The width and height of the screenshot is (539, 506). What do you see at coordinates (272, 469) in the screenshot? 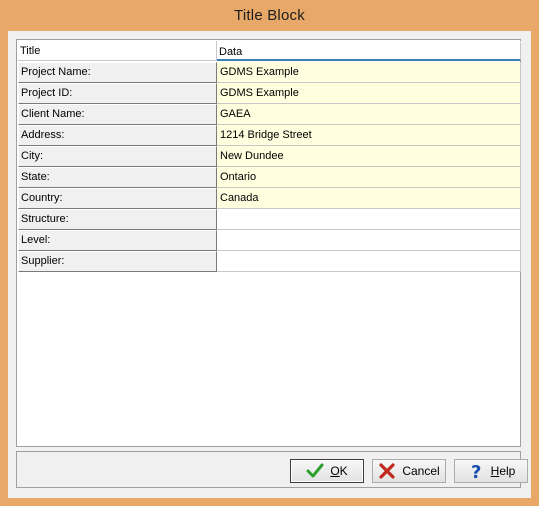
I see `button-bar: OK Cancel ? Help` at bounding box center [272, 469].